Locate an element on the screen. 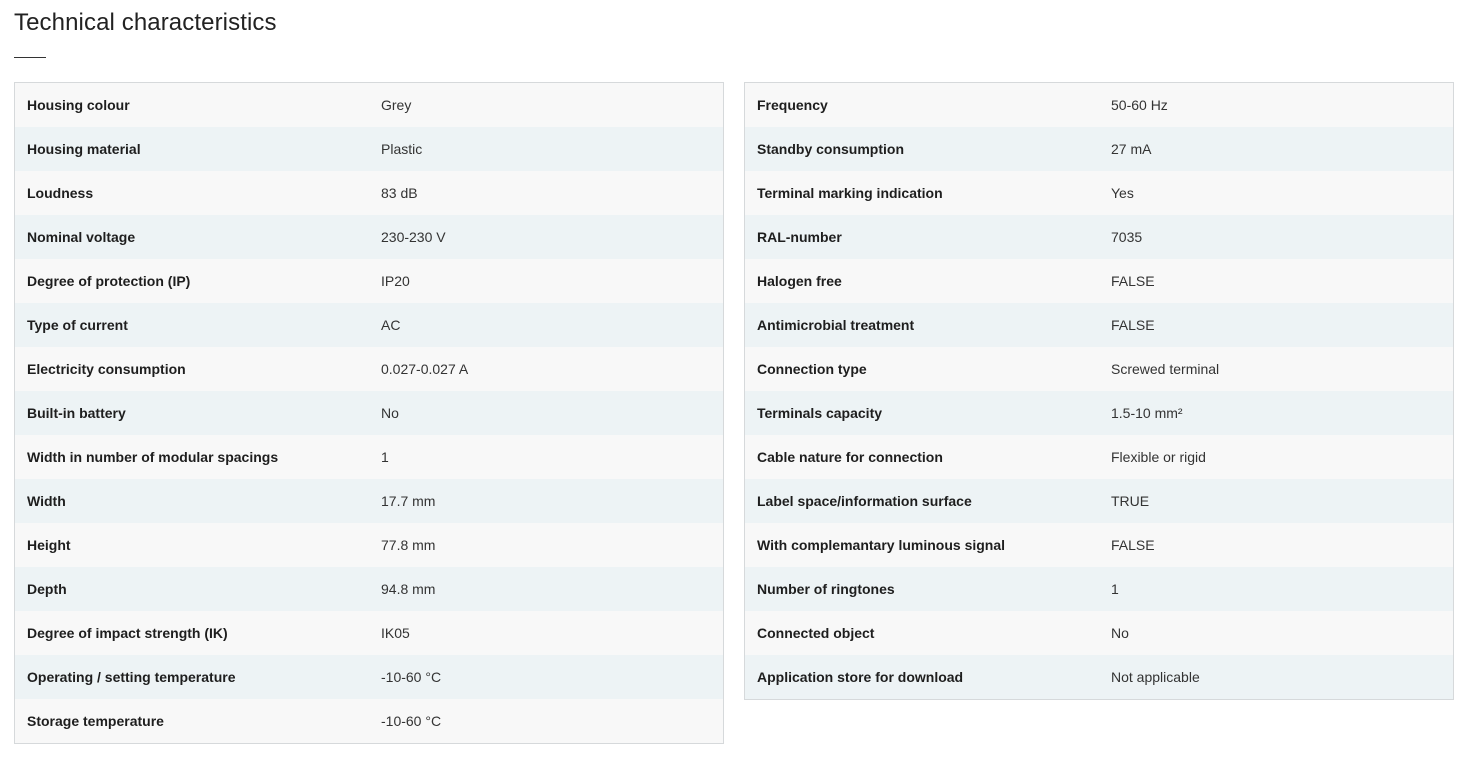  spec-value: Screwed terminal is located at coordinates (1165, 369).